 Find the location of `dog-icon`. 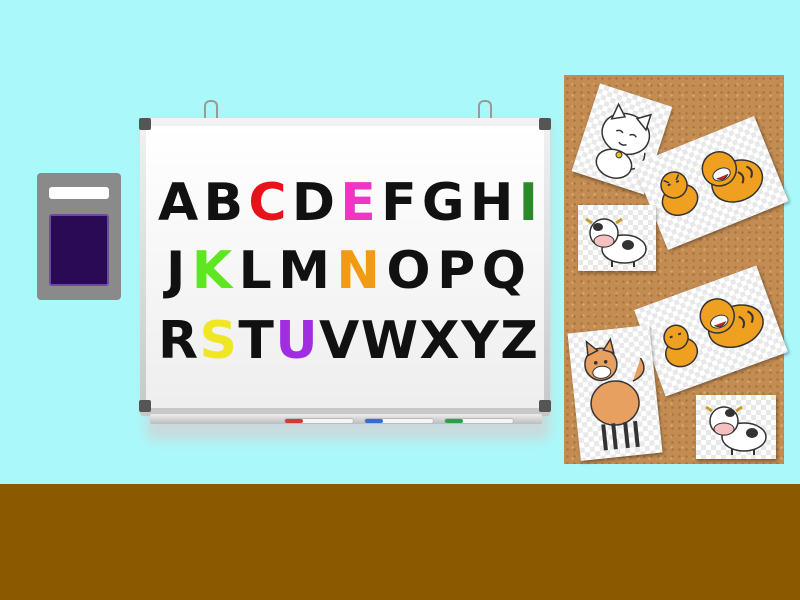

dog-icon is located at coordinates (614, 394).